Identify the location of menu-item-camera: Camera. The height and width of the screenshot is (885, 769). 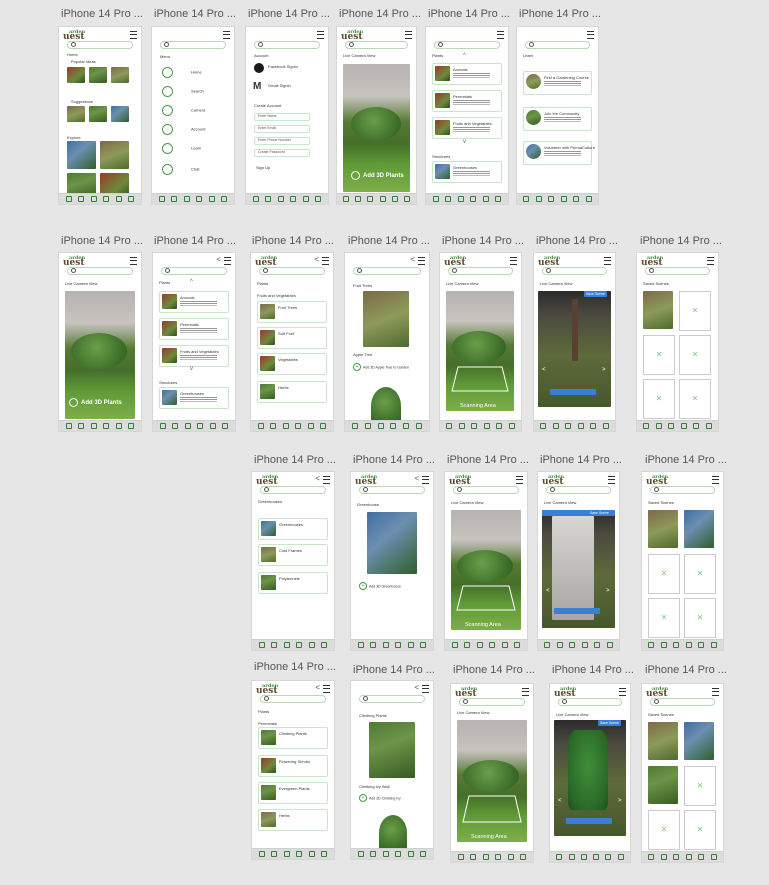
(183, 110).